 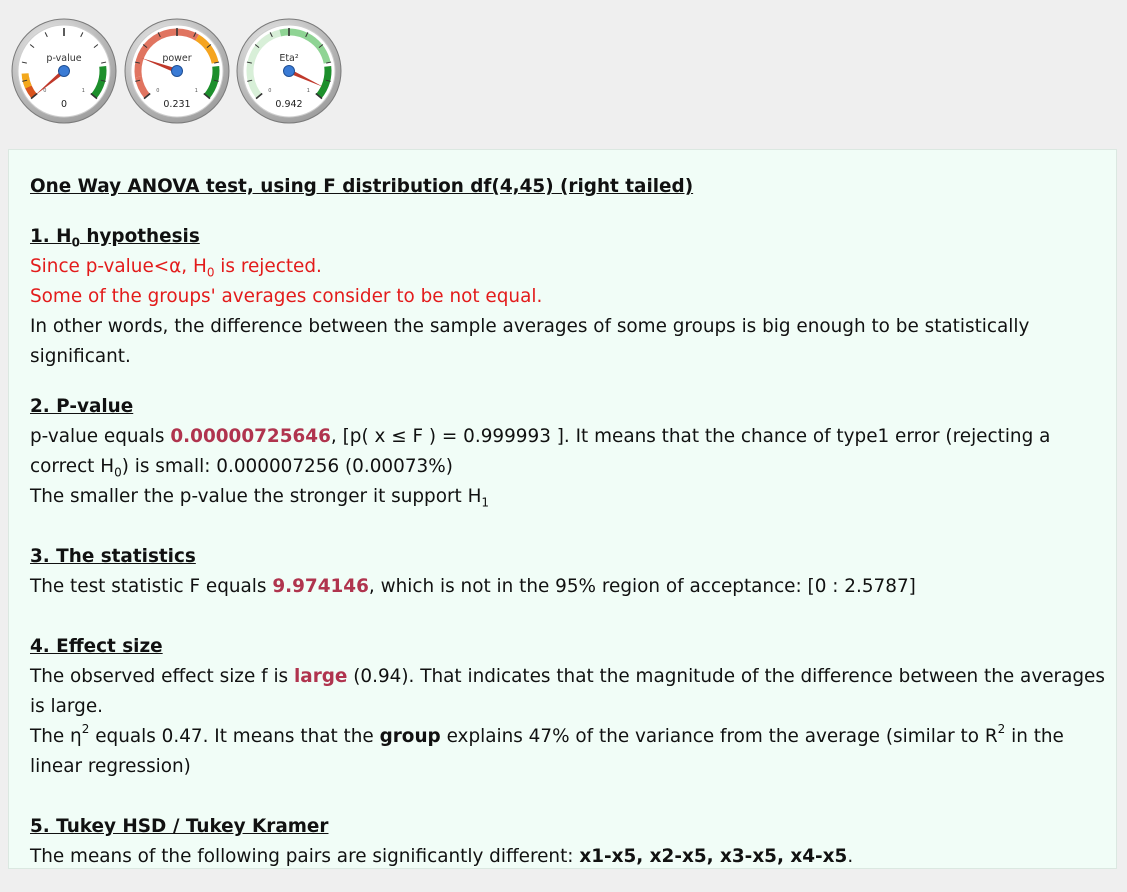 What do you see at coordinates (63, 58) in the screenshot?
I see `gauge-label: p-value` at bounding box center [63, 58].